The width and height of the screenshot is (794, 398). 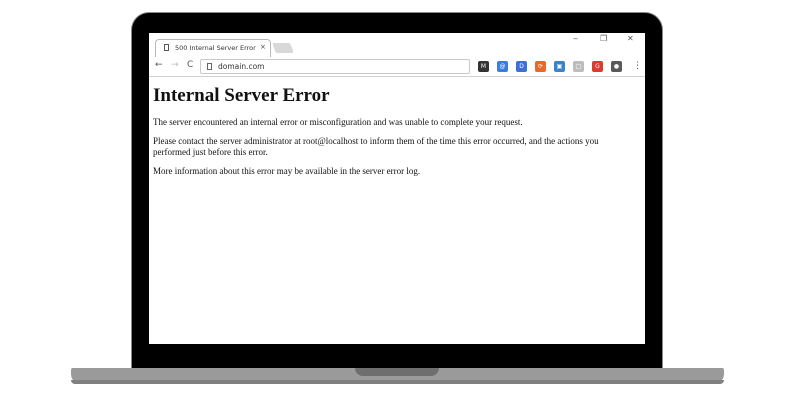 What do you see at coordinates (159, 65) in the screenshot?
I see `back-button: ←` at bounding box center [159, 65].